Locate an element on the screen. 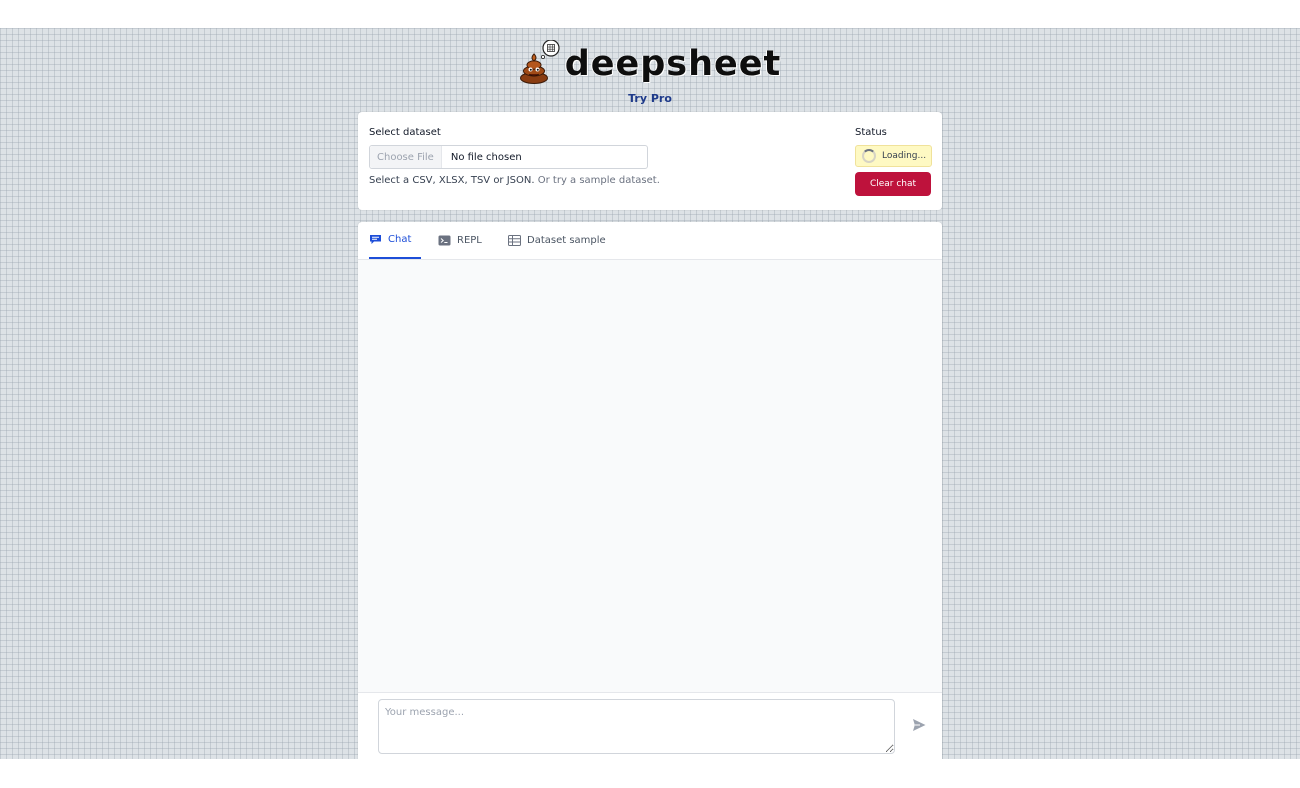  clear-chat-button: Clear chat is located at coordinates (893, 184).